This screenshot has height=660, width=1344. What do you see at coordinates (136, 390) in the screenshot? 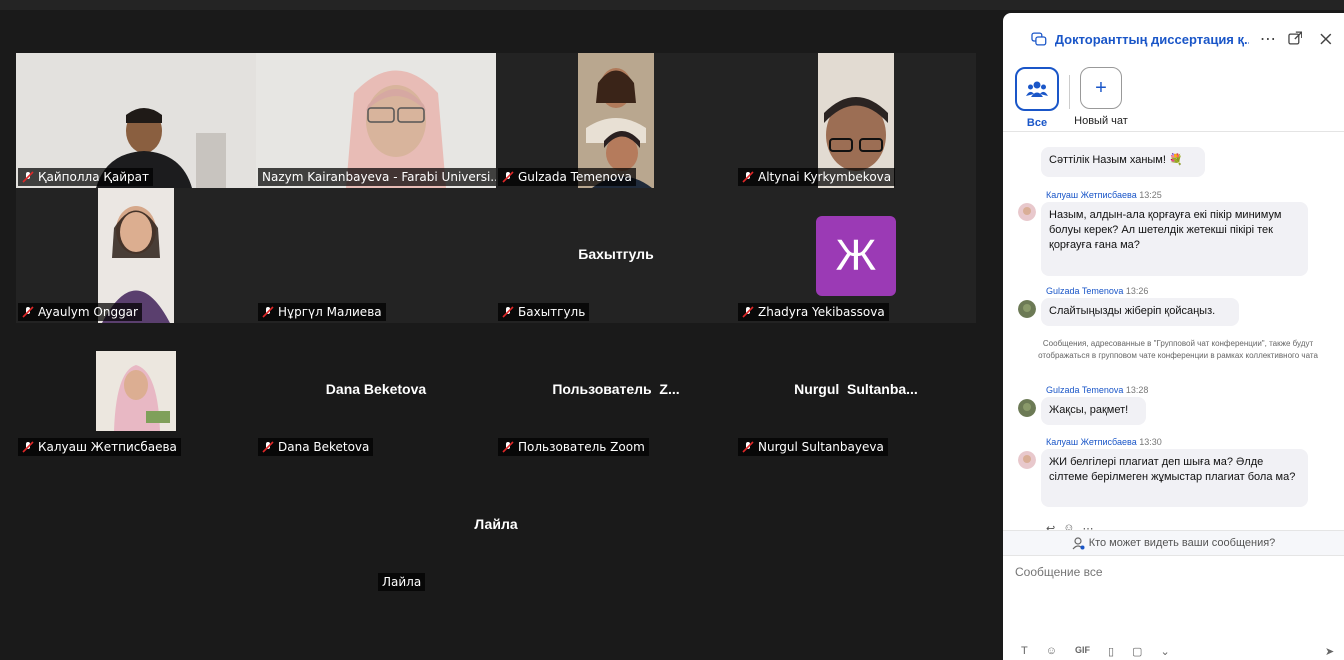
I see `participant-tile: Калуаш Жетписбаева` at bounding box center [136, 390].